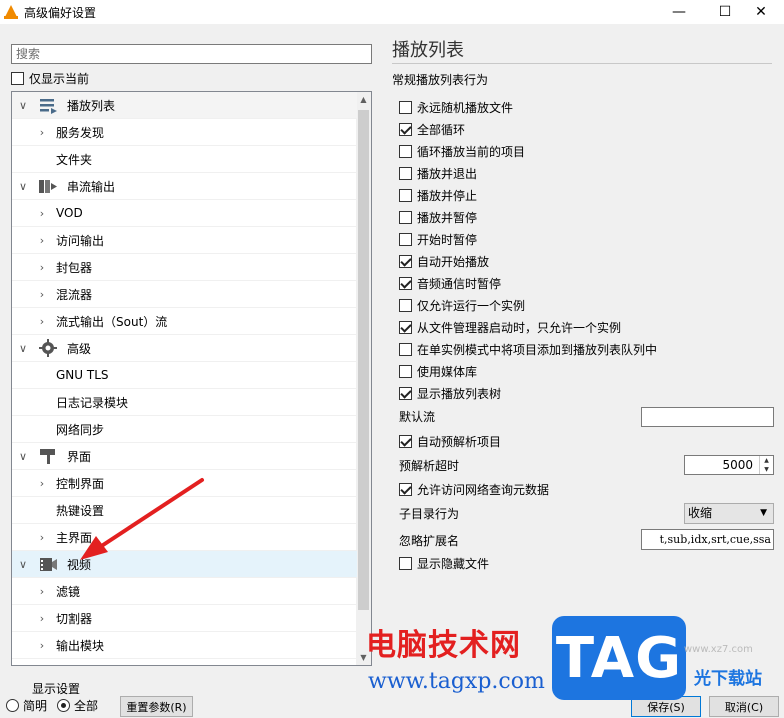 The image size is (784, 718). I want to click on radio-simple-button, so click(12, 705).